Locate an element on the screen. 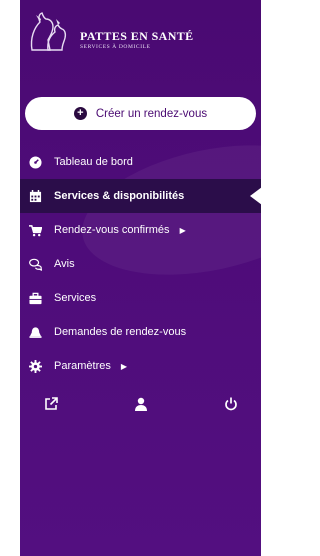 This screenshot has width=320, height=556. sidebar-item-services-availability: Services & disponibilités is located at coordinates (140, 196).